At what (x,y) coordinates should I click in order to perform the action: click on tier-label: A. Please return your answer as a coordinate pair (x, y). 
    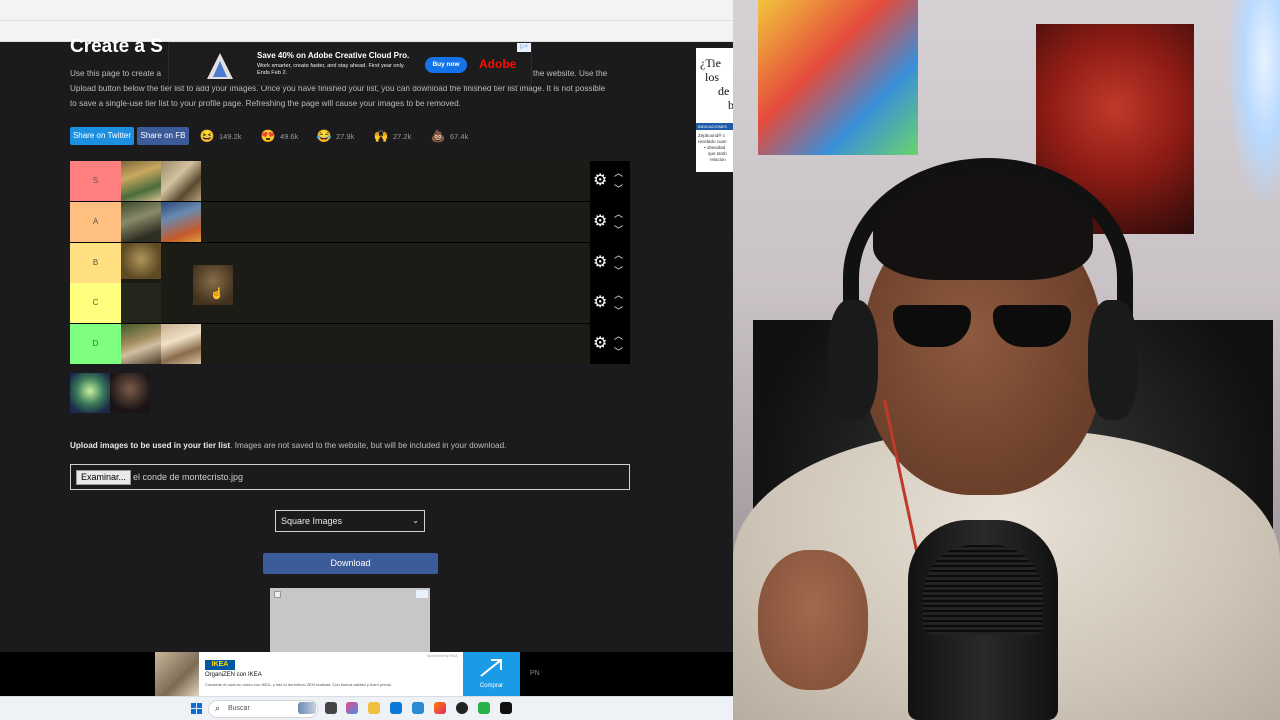
    Looking at the image, I should click on (95, 222).